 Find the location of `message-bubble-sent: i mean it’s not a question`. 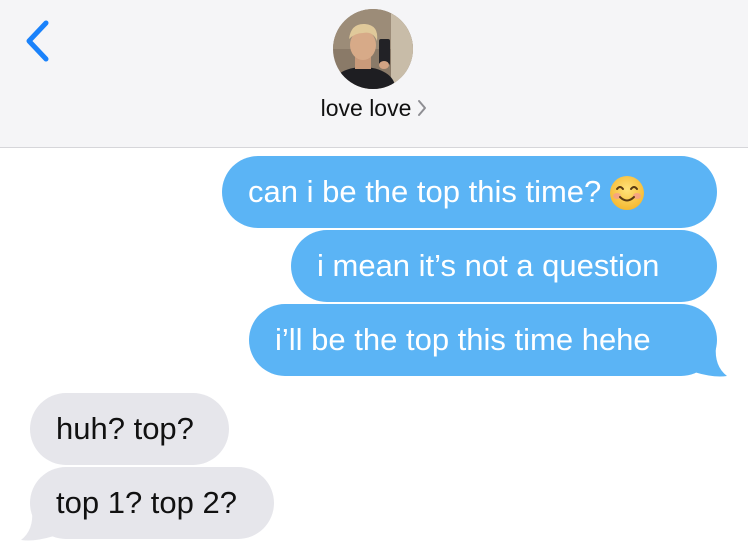

message-bubble-sent: i mean it’s not a question is located at coordinates (504, 266).